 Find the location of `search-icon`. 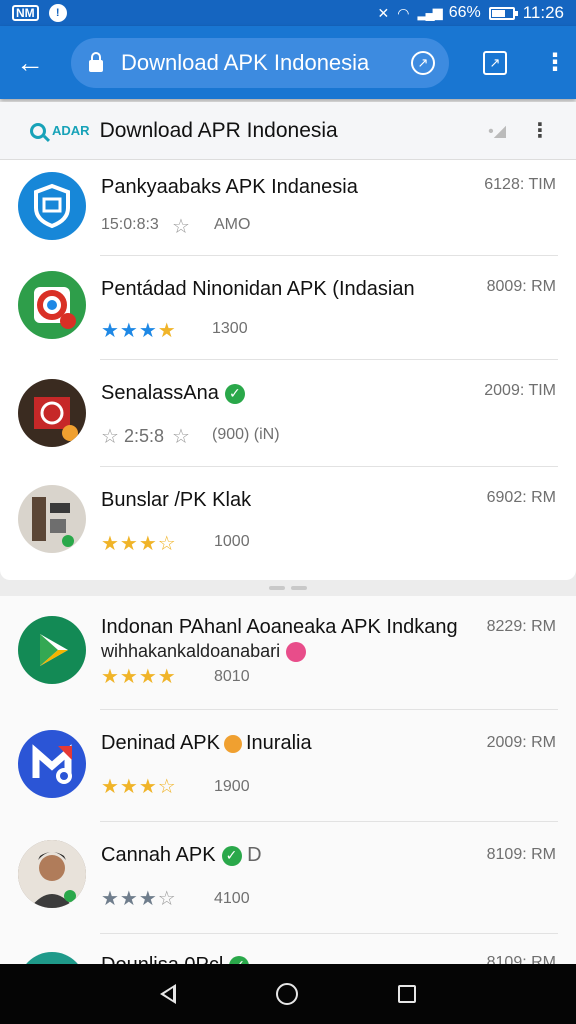

search-icon is located at coordinates (38, 130).